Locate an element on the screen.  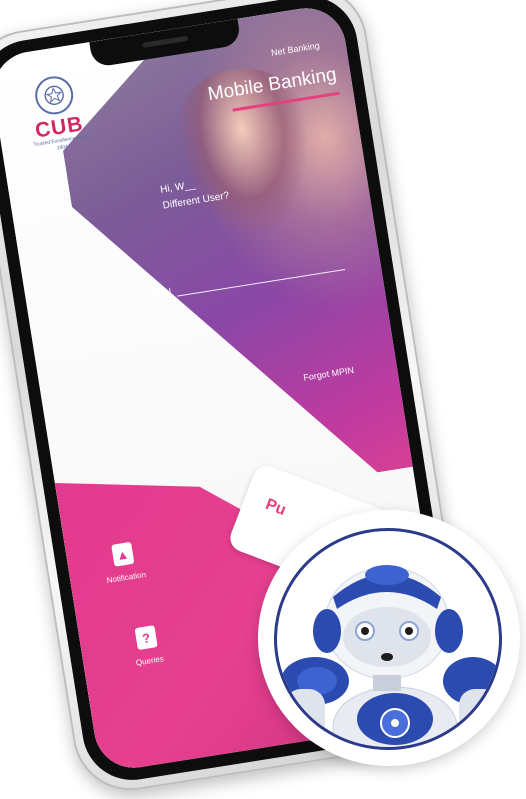
bank-emblem-icon is located at coordinates (54, 95).